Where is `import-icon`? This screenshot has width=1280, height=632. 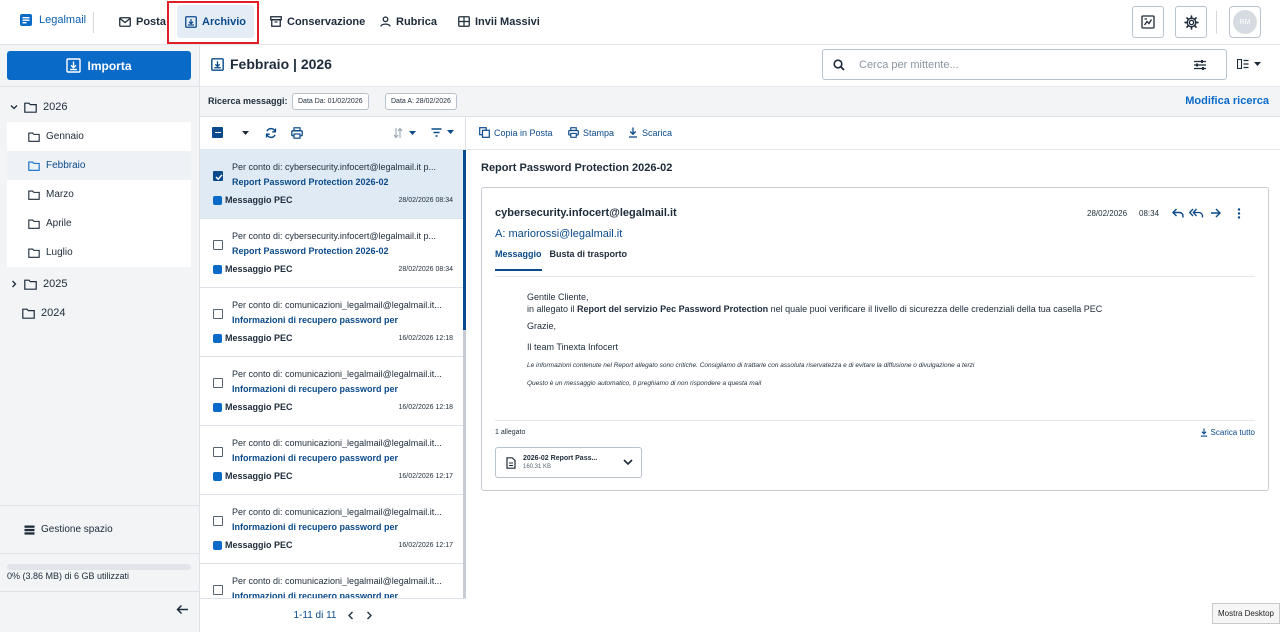 import-icon is located at coordinates (74, 65).